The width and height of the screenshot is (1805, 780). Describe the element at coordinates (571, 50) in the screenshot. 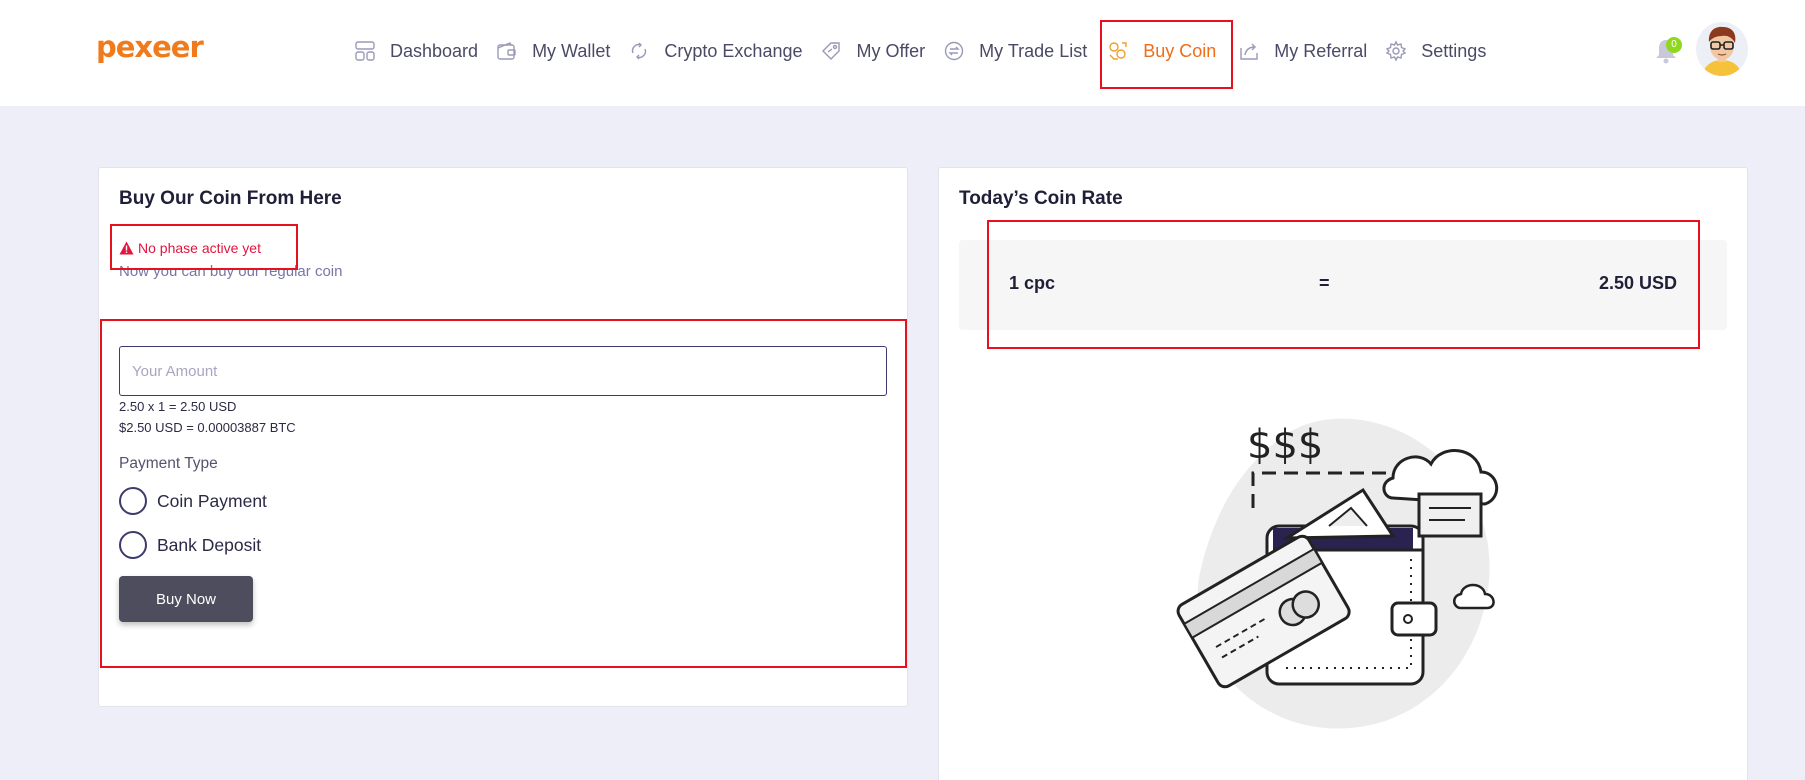

I see `nav-label-my-wallet: My Wallet` at that location.